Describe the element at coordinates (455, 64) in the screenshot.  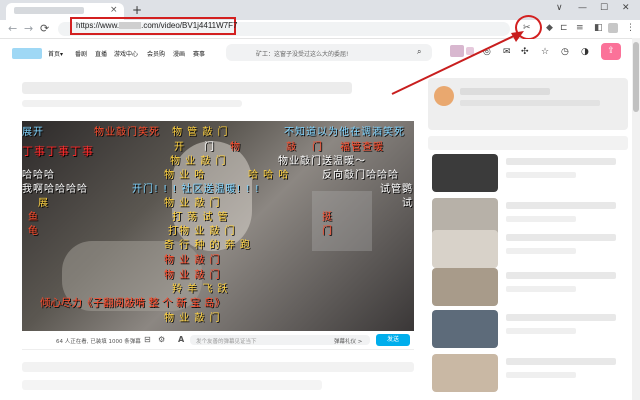
I see `arrow-line` at that location.